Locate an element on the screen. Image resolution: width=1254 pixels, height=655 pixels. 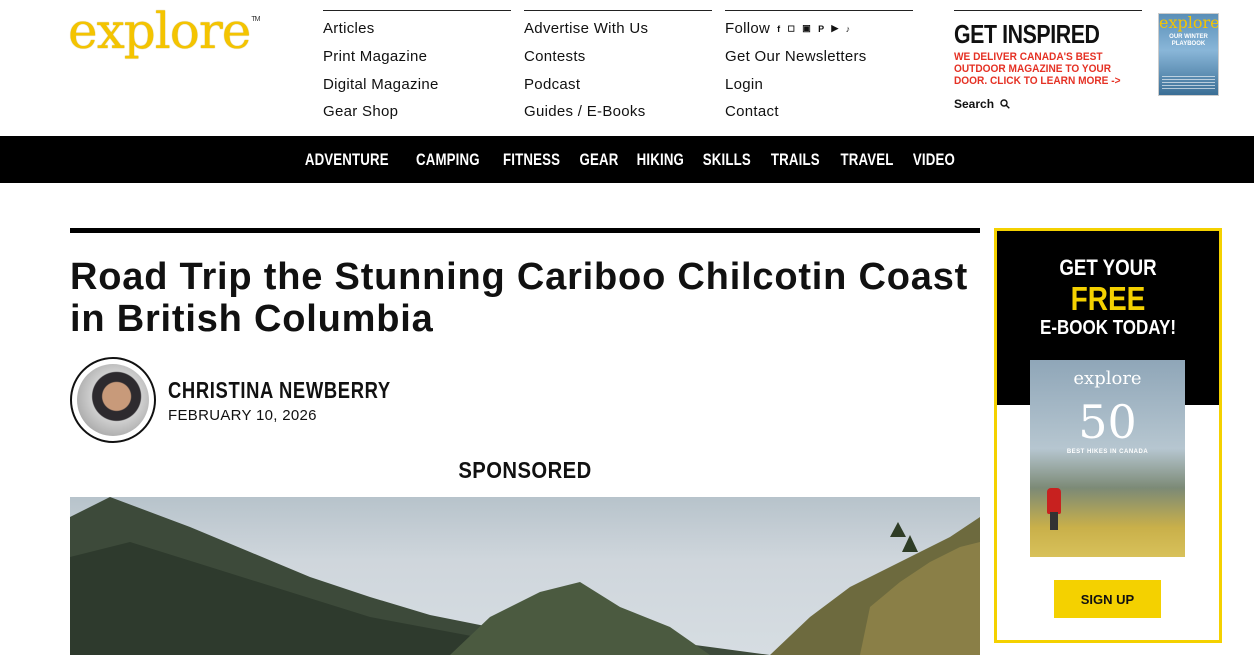
publish-date: FEBRUARY 10, 2026 is located at coordinates (242, 415).